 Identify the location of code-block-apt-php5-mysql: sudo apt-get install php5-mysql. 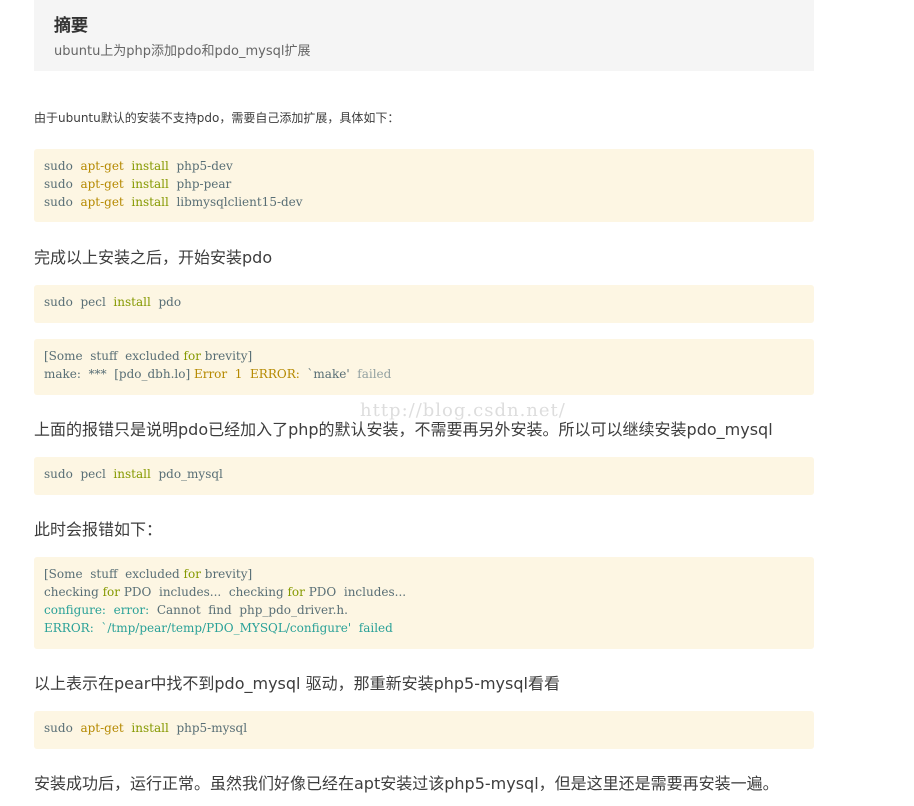
(424, 730).